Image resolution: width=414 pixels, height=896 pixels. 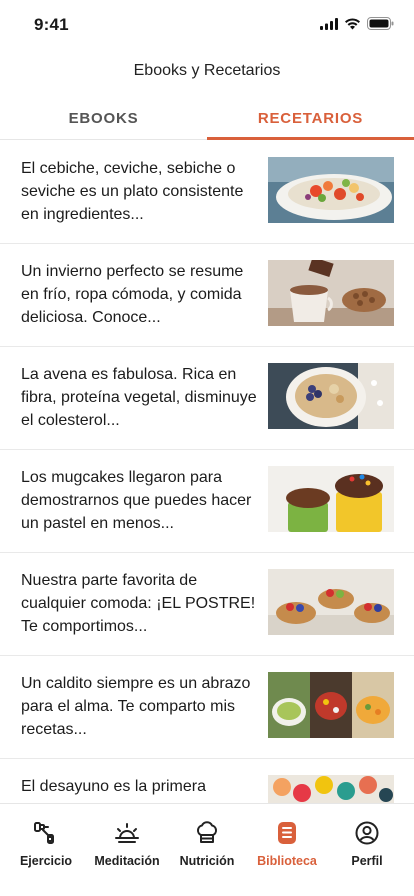 I want to click on page-title: Ebooks y Recetarios, so click(x=207, y=70).